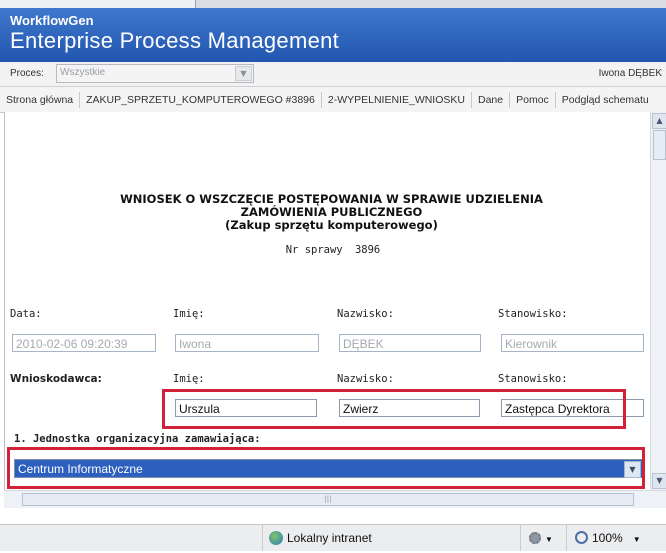  I want to click on horizontal-scroll-thumb: |||, so click(328, 499).